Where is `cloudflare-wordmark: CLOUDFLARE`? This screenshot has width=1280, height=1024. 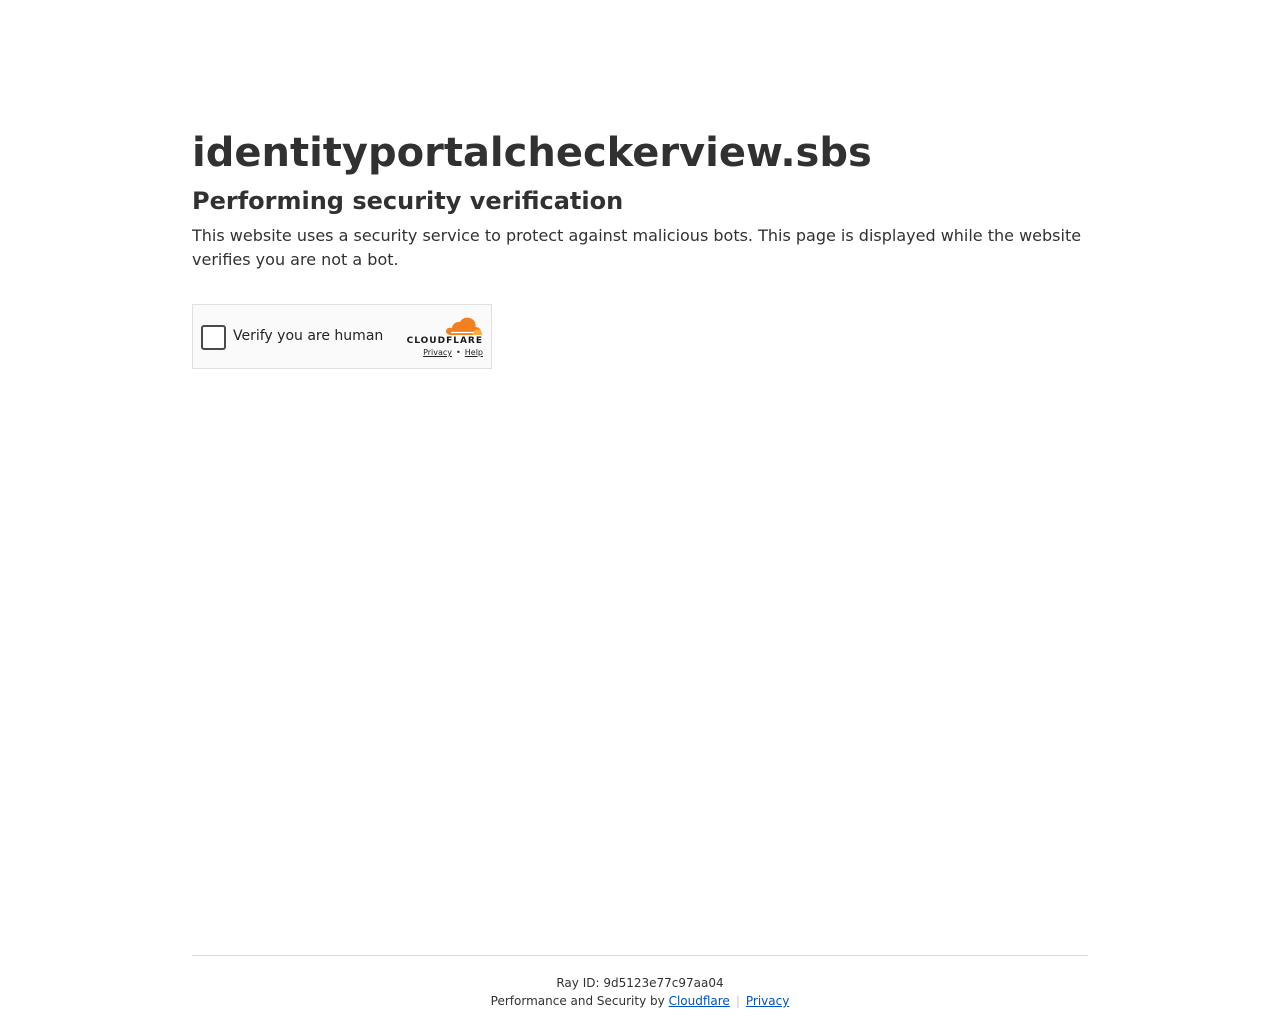
cloudflare-wordmark: CLOUDFLARE is located at coordinates (444, 341).